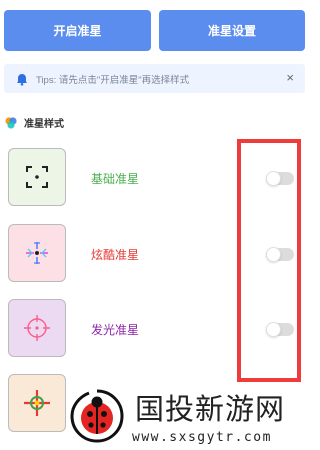 This screenshot has height=450, width=320. I want to click on glow-crosshair-icon, so click(37, 328).